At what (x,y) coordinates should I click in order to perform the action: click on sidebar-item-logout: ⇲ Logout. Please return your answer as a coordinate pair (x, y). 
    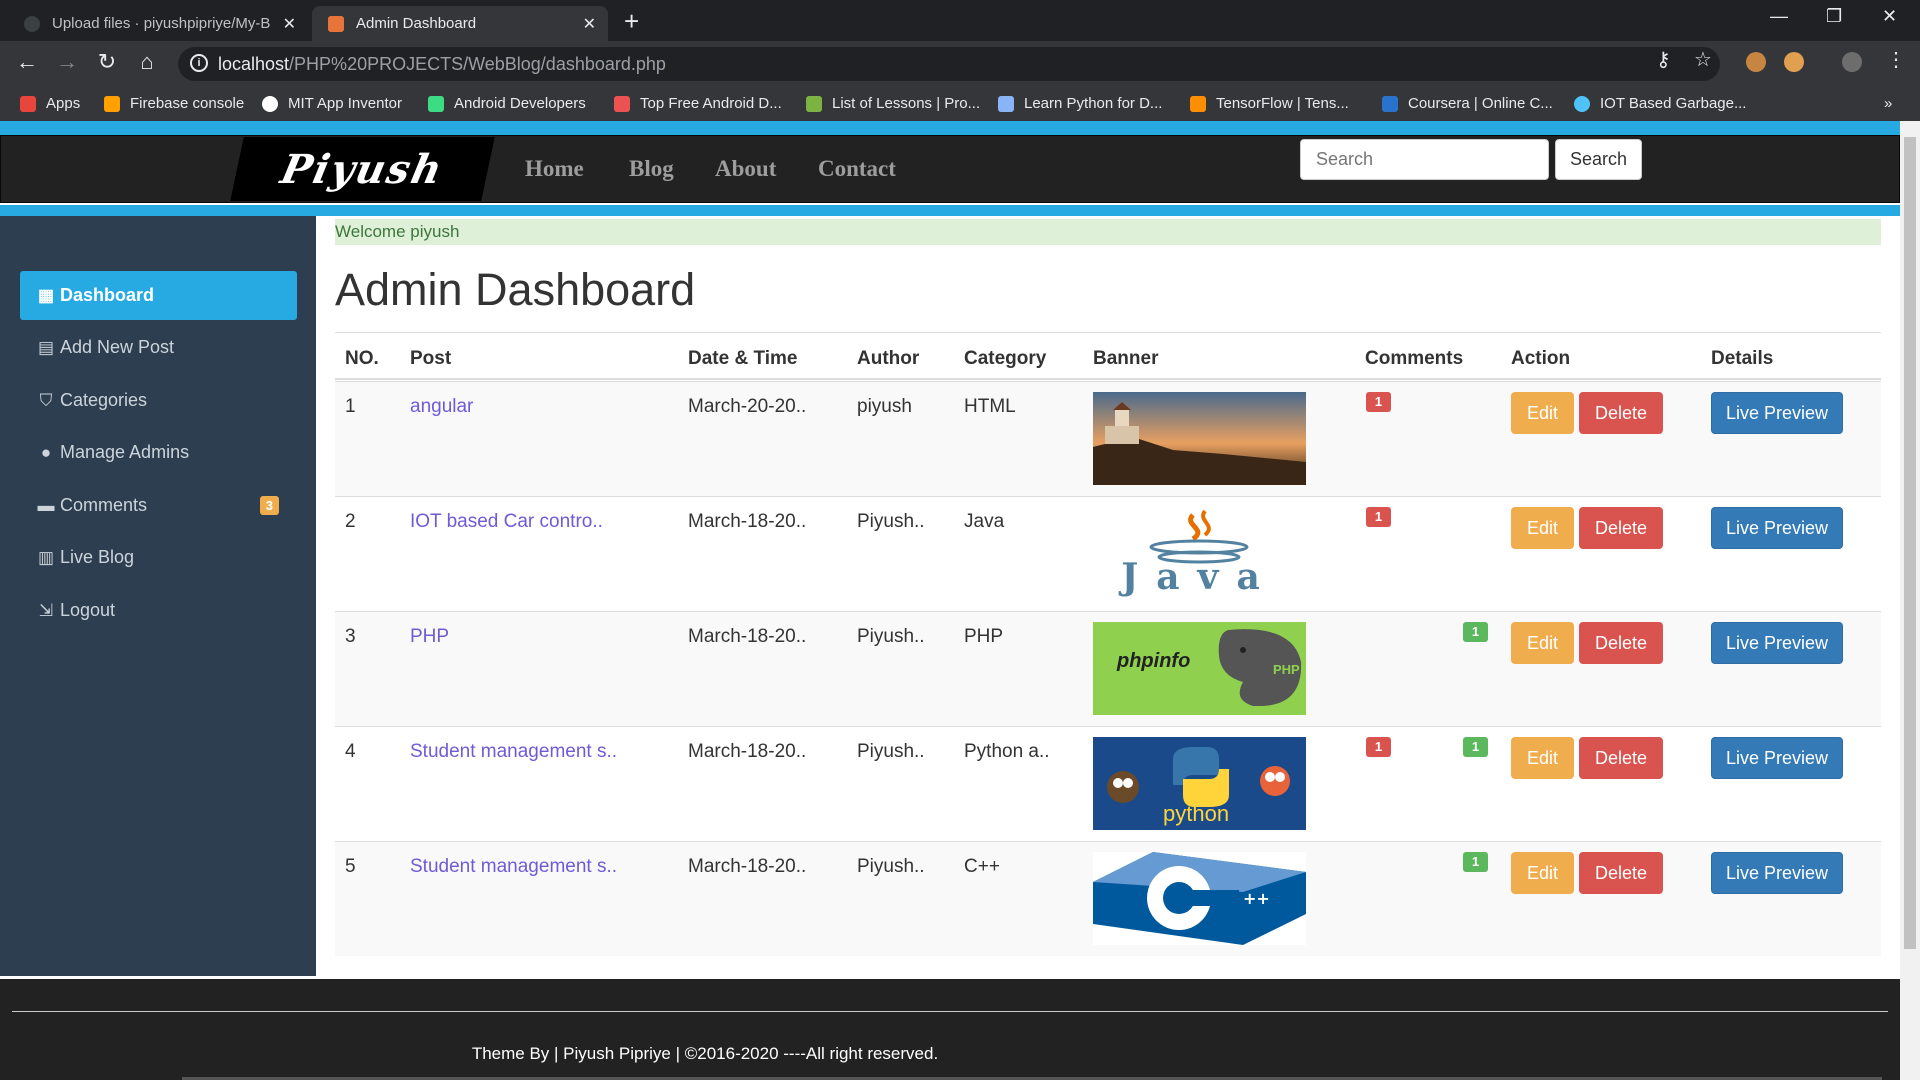
    Looking at the image, I should click on (158, 610).